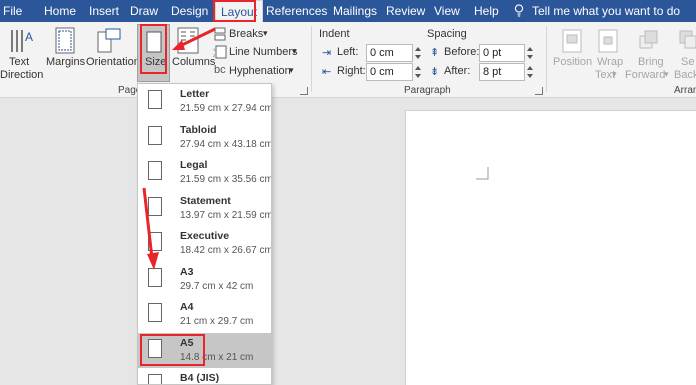 The height and width of the screenshot is (385, 696). Describe the element at coordinates (179, 148) in the screenshot. I see `annotation-arrows` at that location.